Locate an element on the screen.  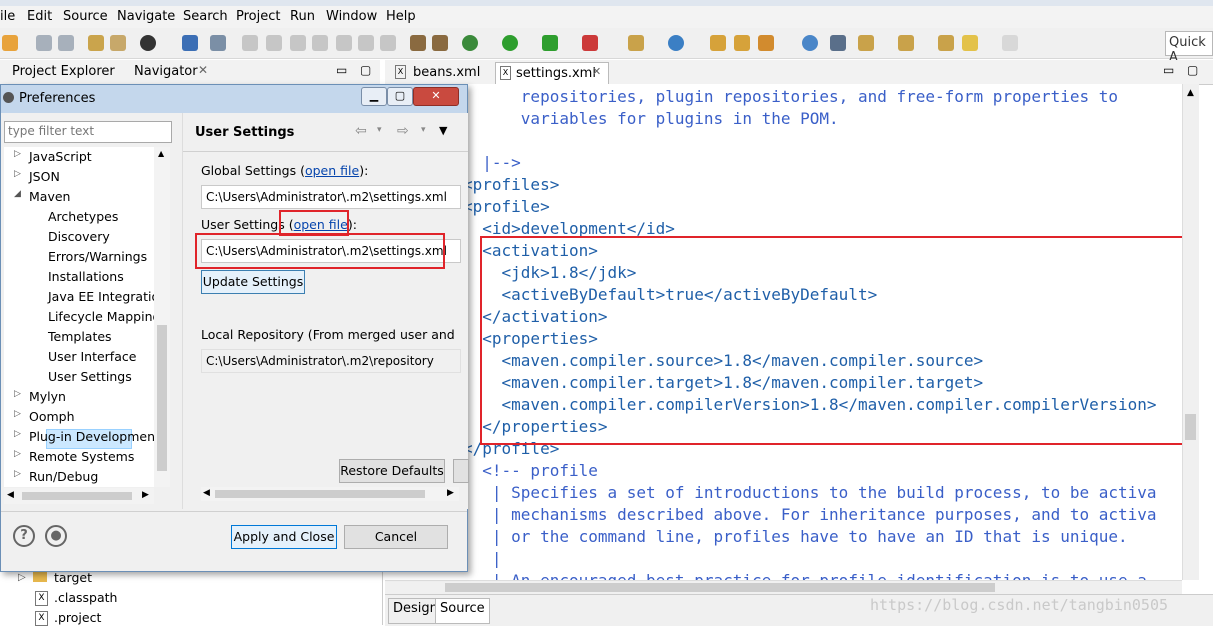
dialog-titlebar: Preferences ▁ ▢ ✕ is located at coordinates (234, 99).